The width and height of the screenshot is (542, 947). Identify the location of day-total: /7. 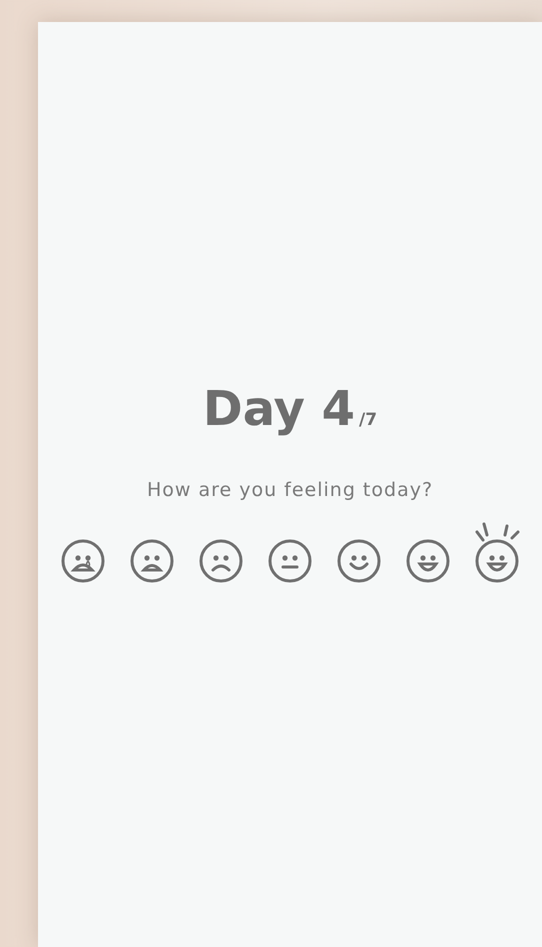
(368, 420).